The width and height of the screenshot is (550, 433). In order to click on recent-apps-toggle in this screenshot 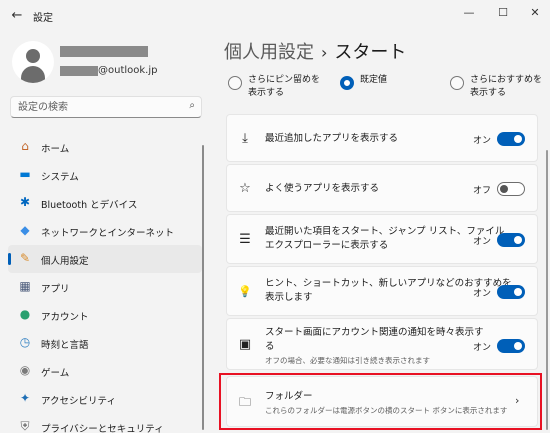, I will do `click(511, 139)`.